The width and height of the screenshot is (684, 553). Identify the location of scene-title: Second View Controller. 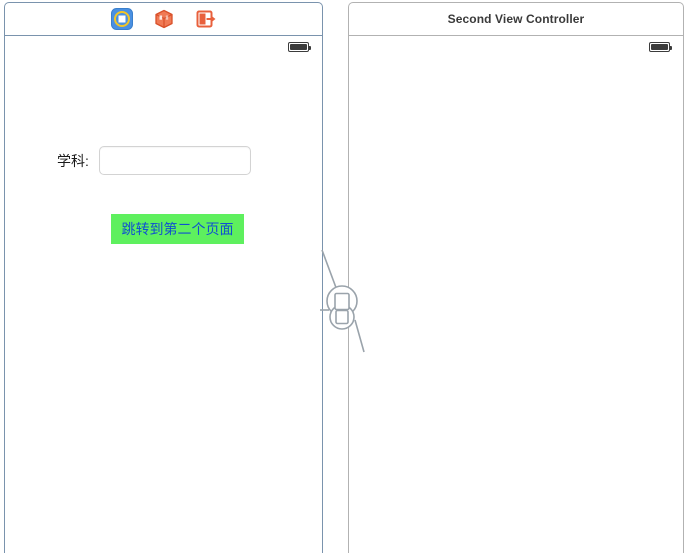
(516, 19).